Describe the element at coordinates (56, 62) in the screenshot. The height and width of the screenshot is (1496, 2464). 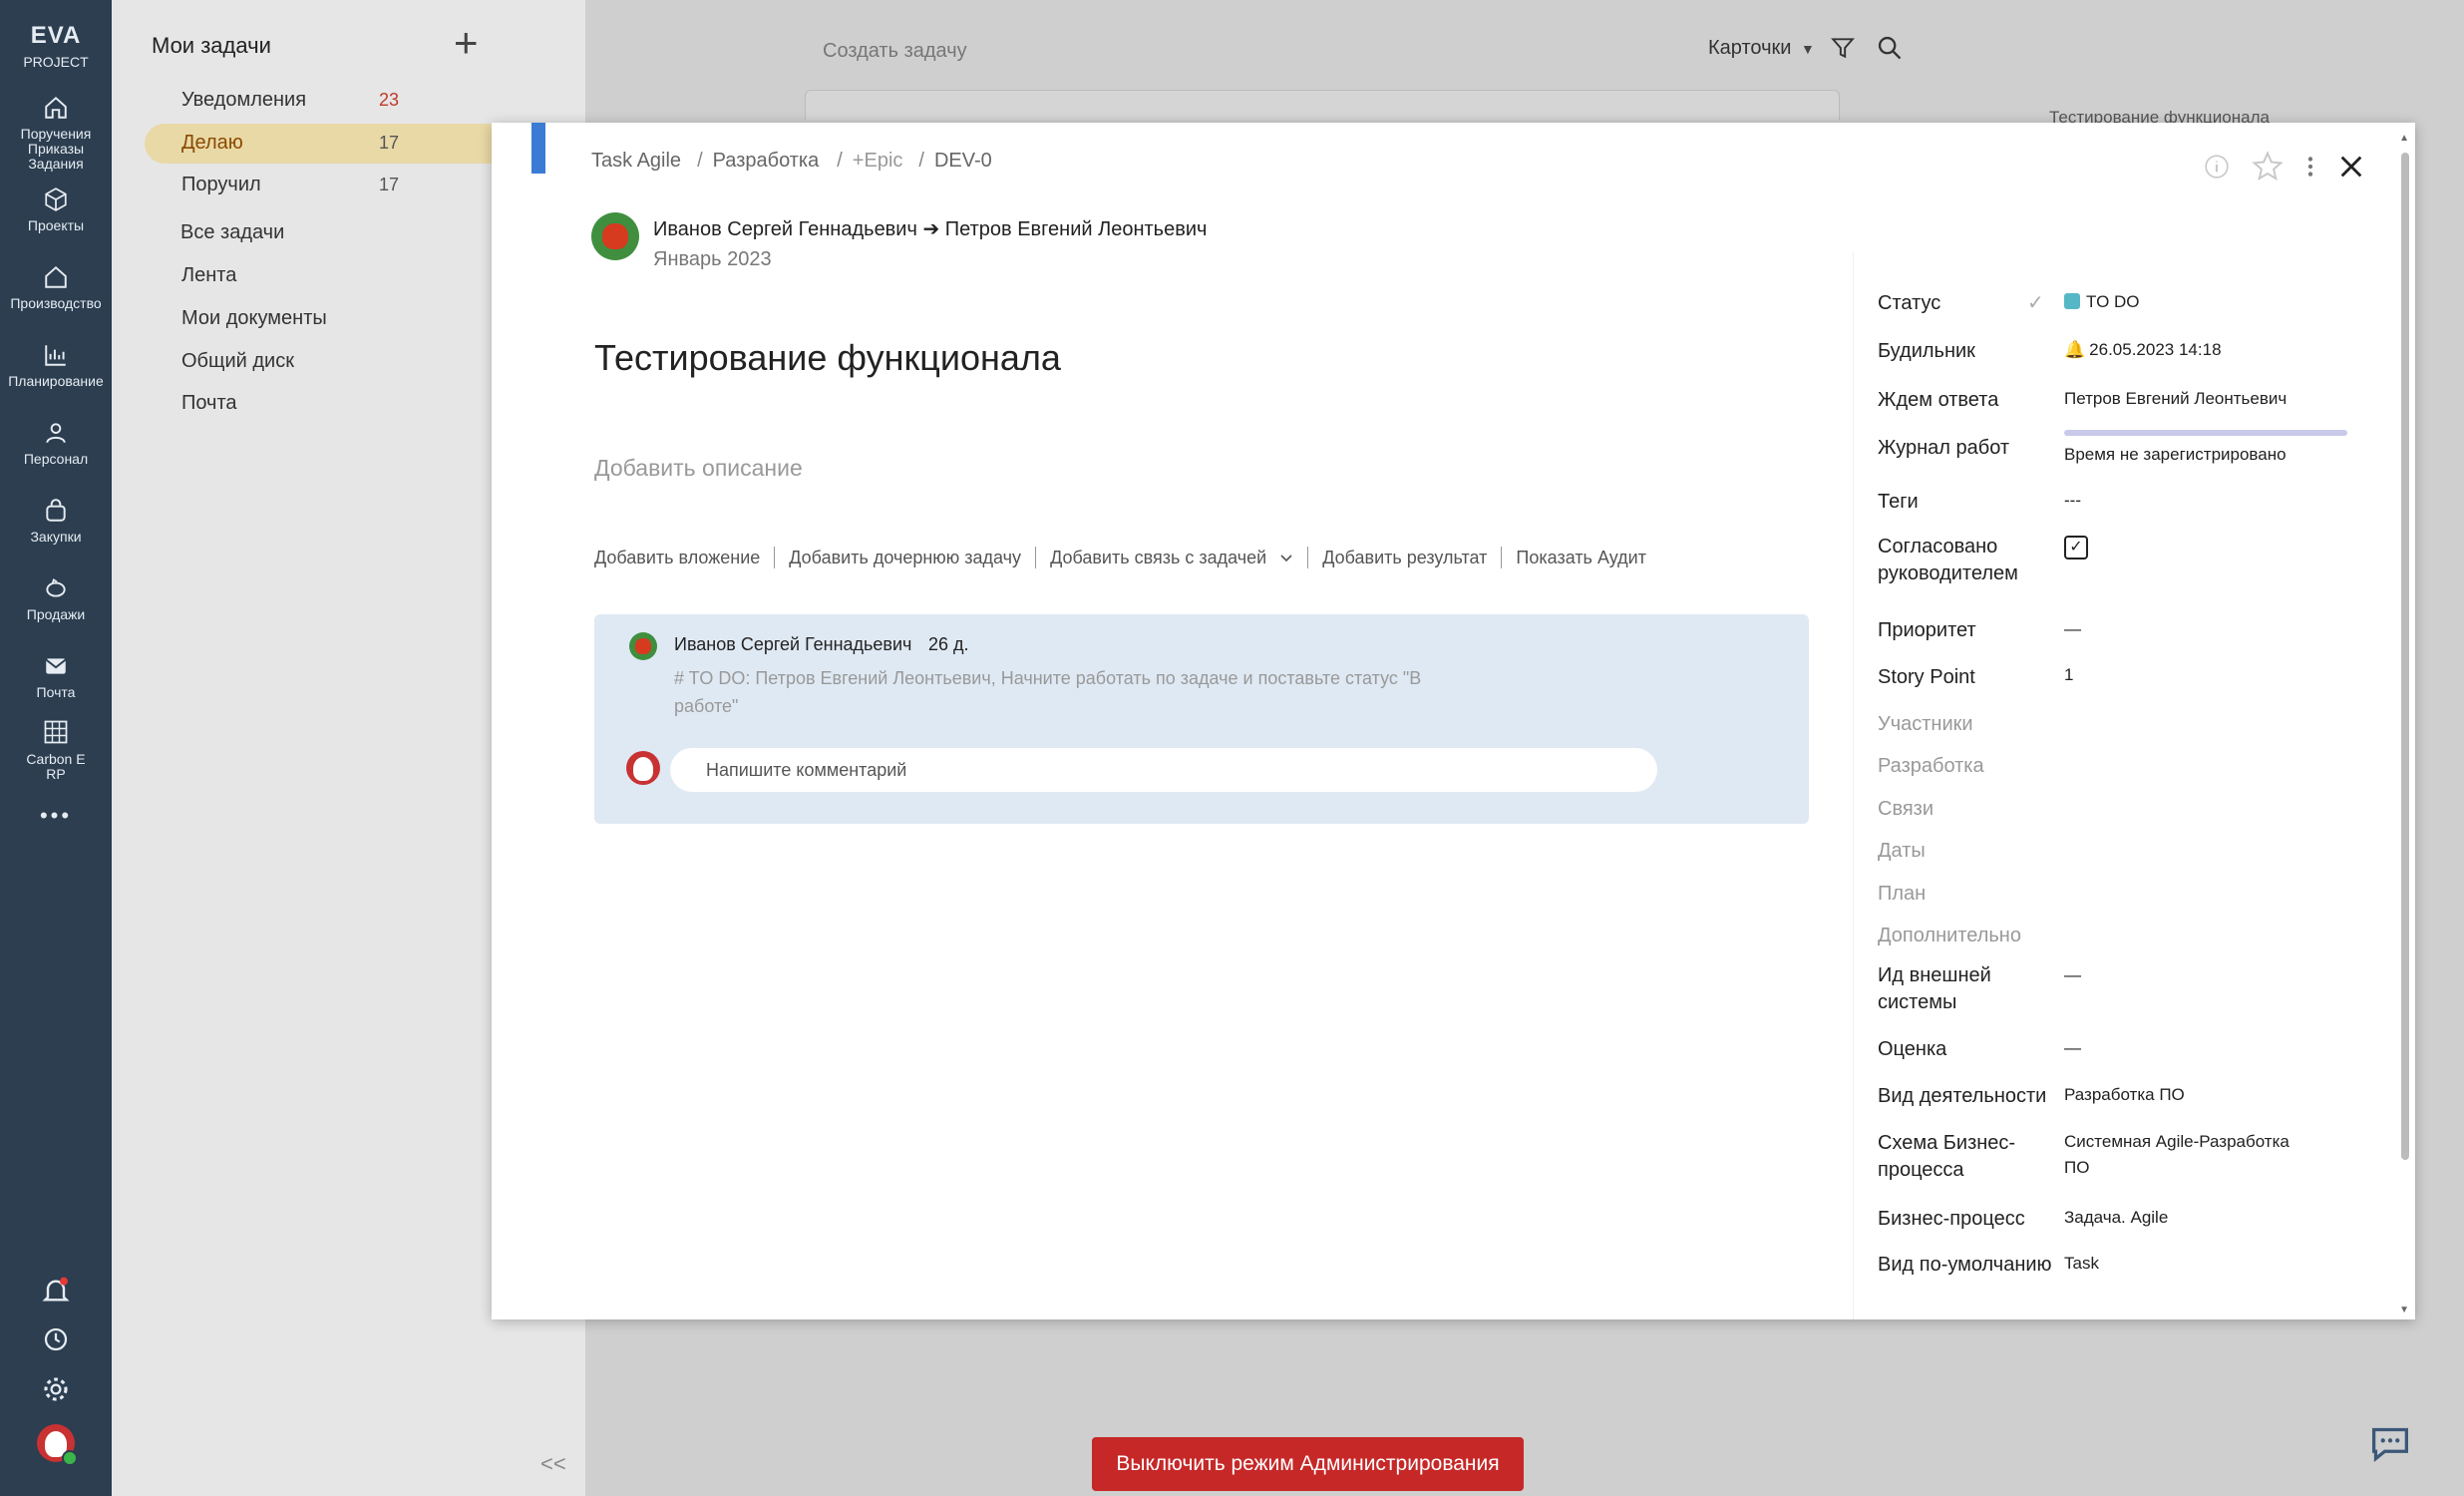
I see `brand-subtitle: PROJECT` at that location.